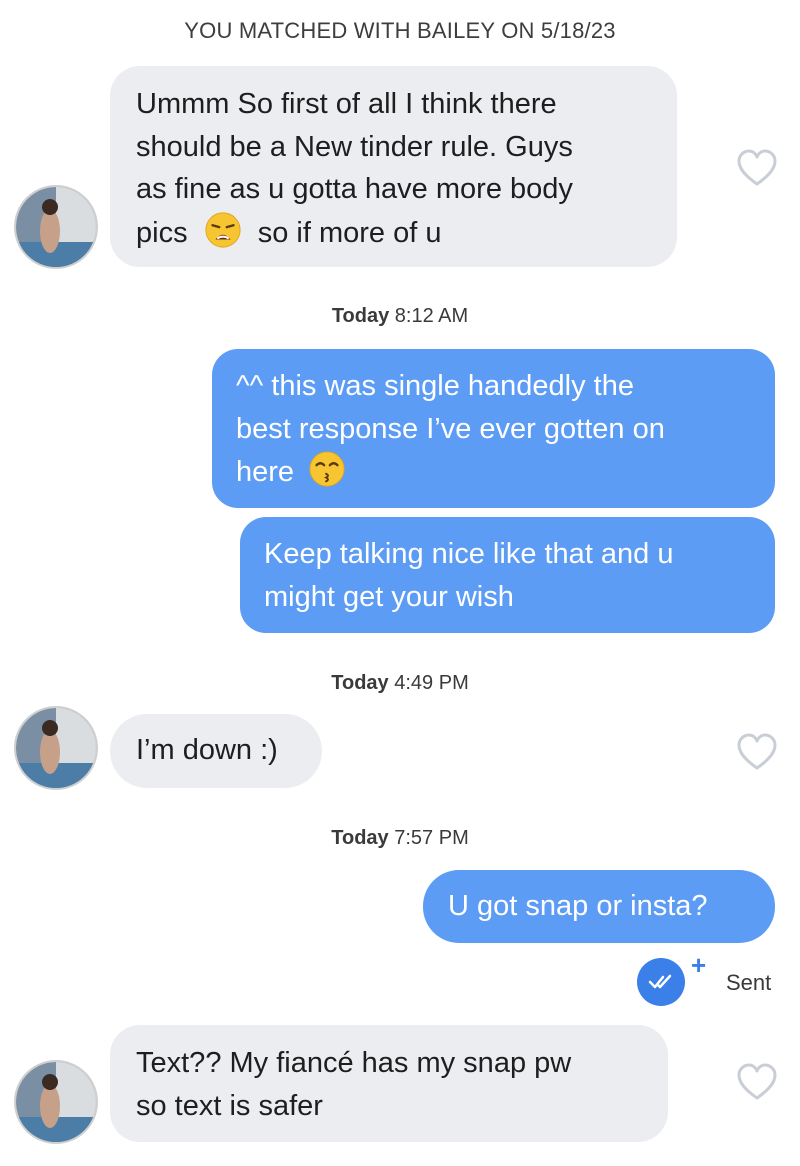 Image resolution: width=800 pixels, height=1166 pixels. What do you see at coordinates (223, 229) in the screenshot?
I see `weary-face-emoji` at bounding box center [223, 229].